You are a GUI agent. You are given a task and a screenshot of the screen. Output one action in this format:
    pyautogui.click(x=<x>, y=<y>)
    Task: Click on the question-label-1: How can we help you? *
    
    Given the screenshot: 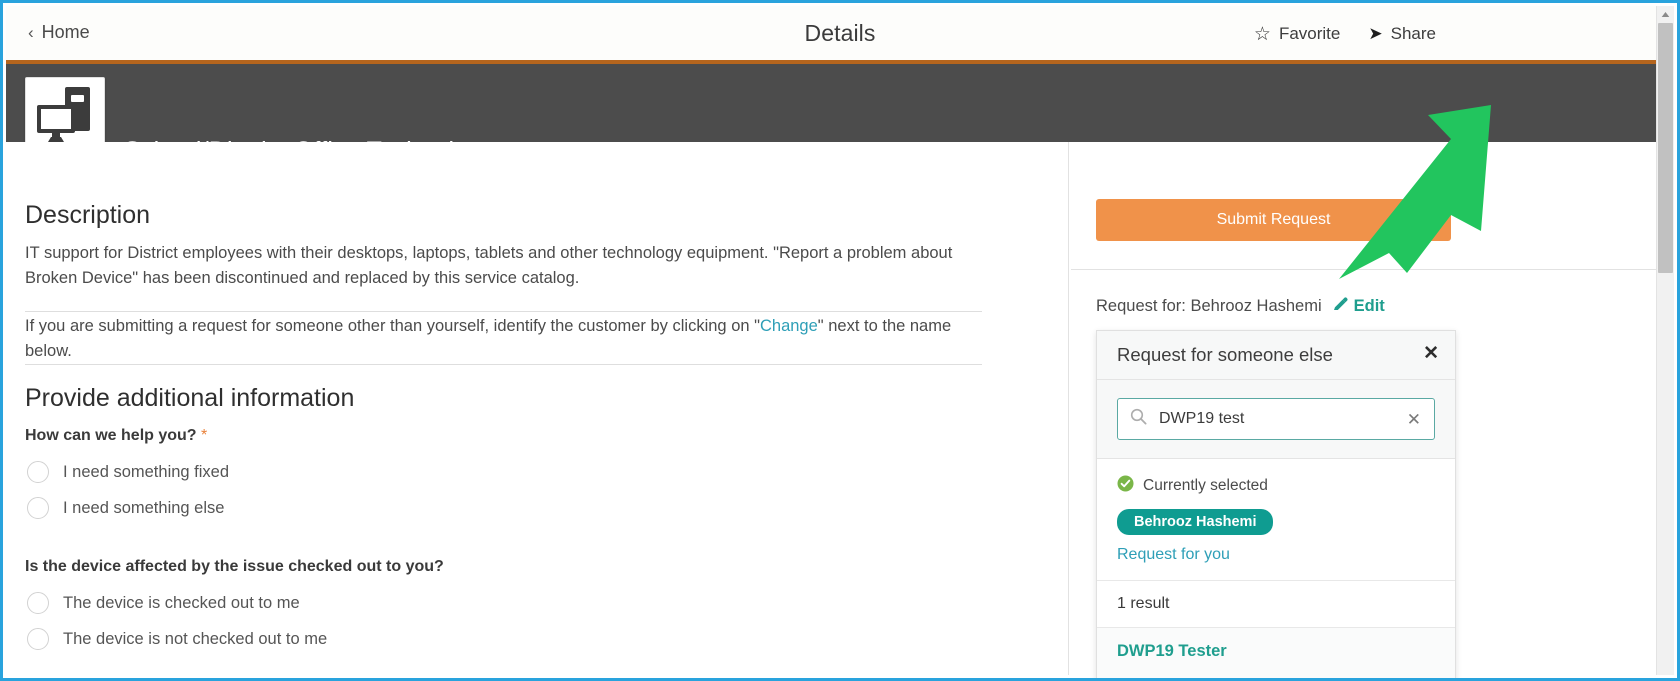 What is the action you would take?
    pyautogui.click(x=116, y=436)
    